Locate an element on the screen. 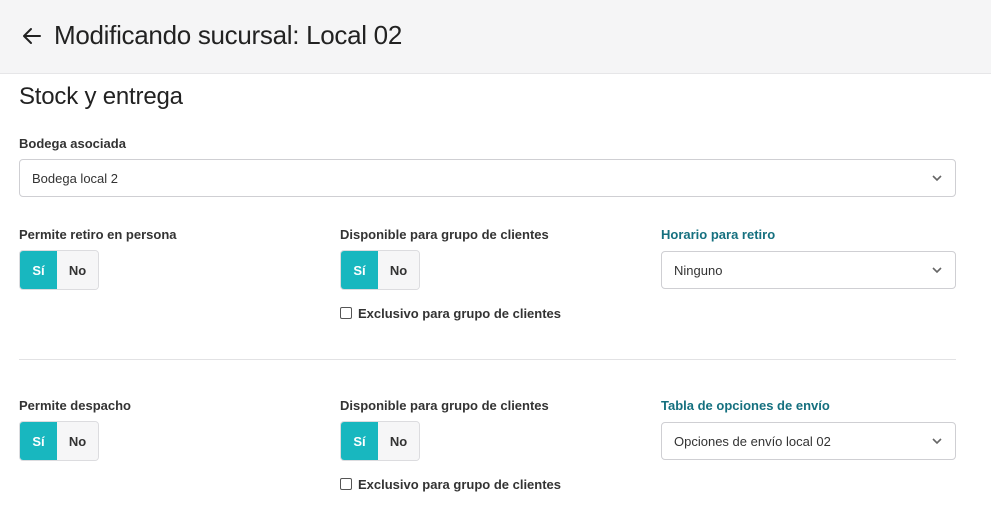 This screenshot has width=991, height=516. pickup-exclusive-checkbox: Exclusivo para grupo de clientes is located at coordinates (450, 313).